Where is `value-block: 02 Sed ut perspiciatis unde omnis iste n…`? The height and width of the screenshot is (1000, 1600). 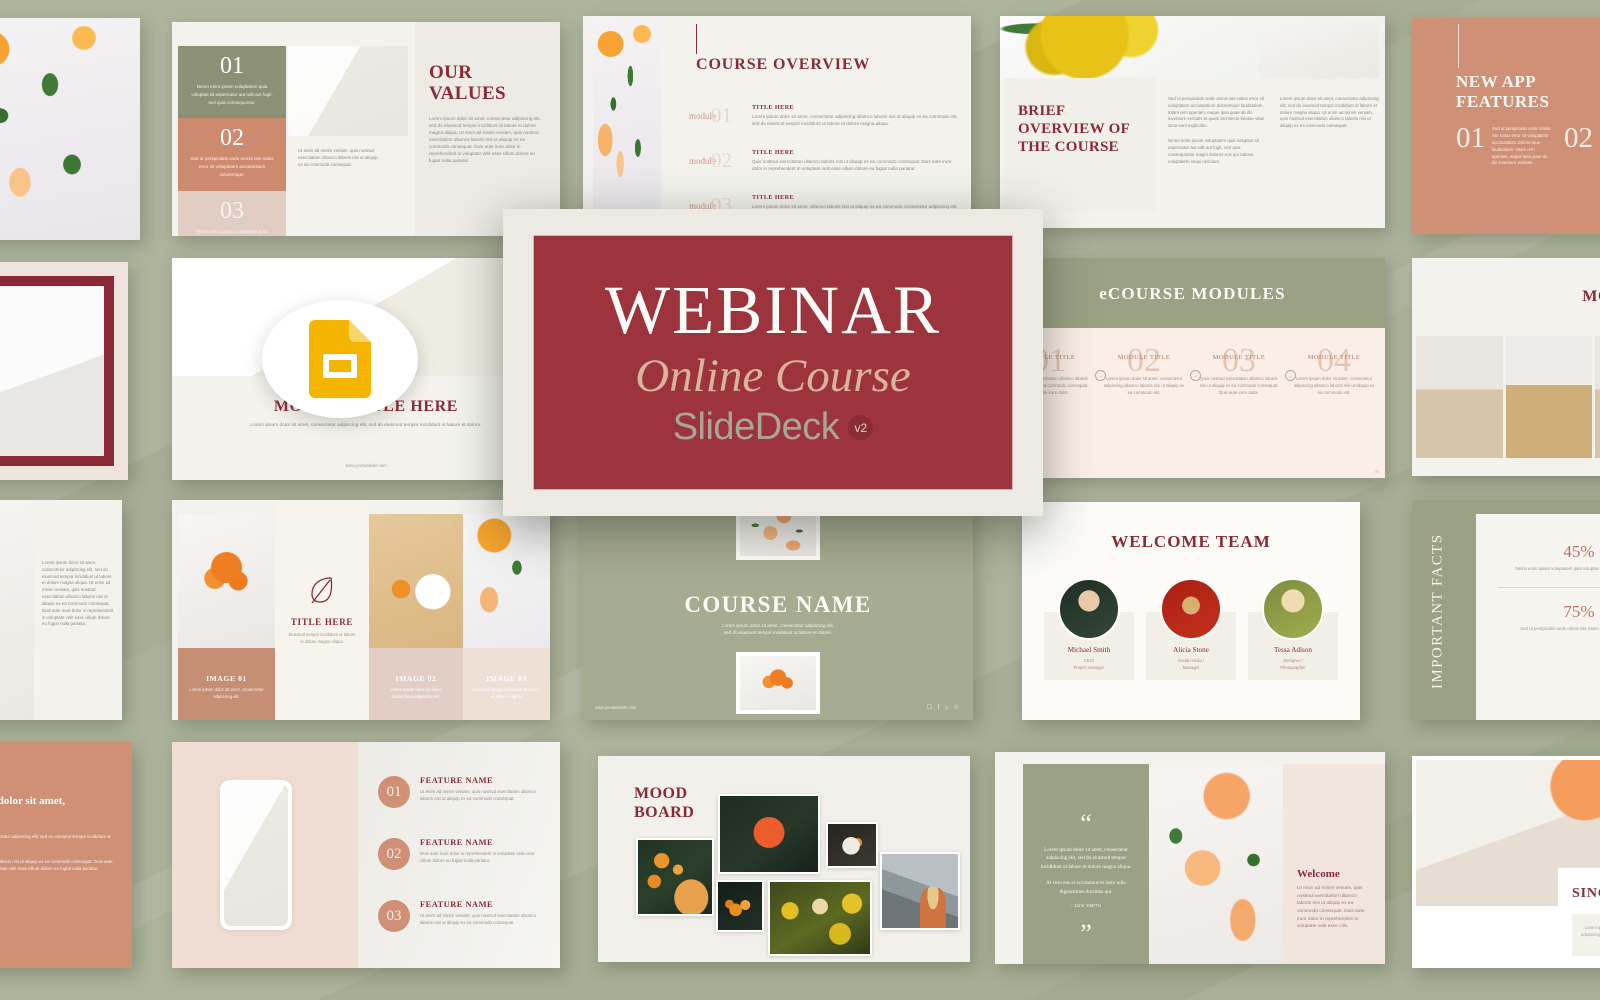 value-block: 02 Sed ut perspiciatis unde omnis iste n… is located at coordinates (232, 154).